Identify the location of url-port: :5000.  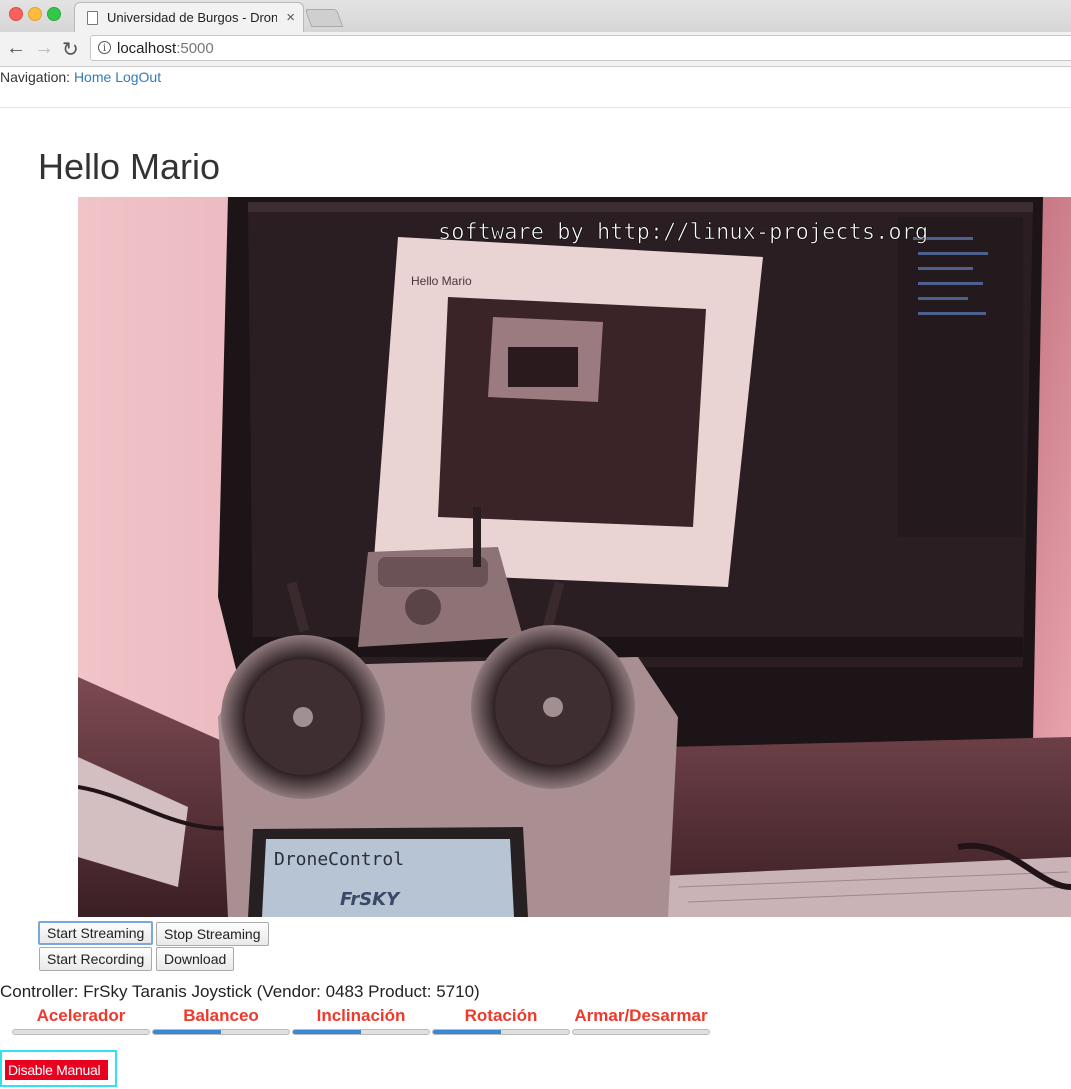
(195, 48).